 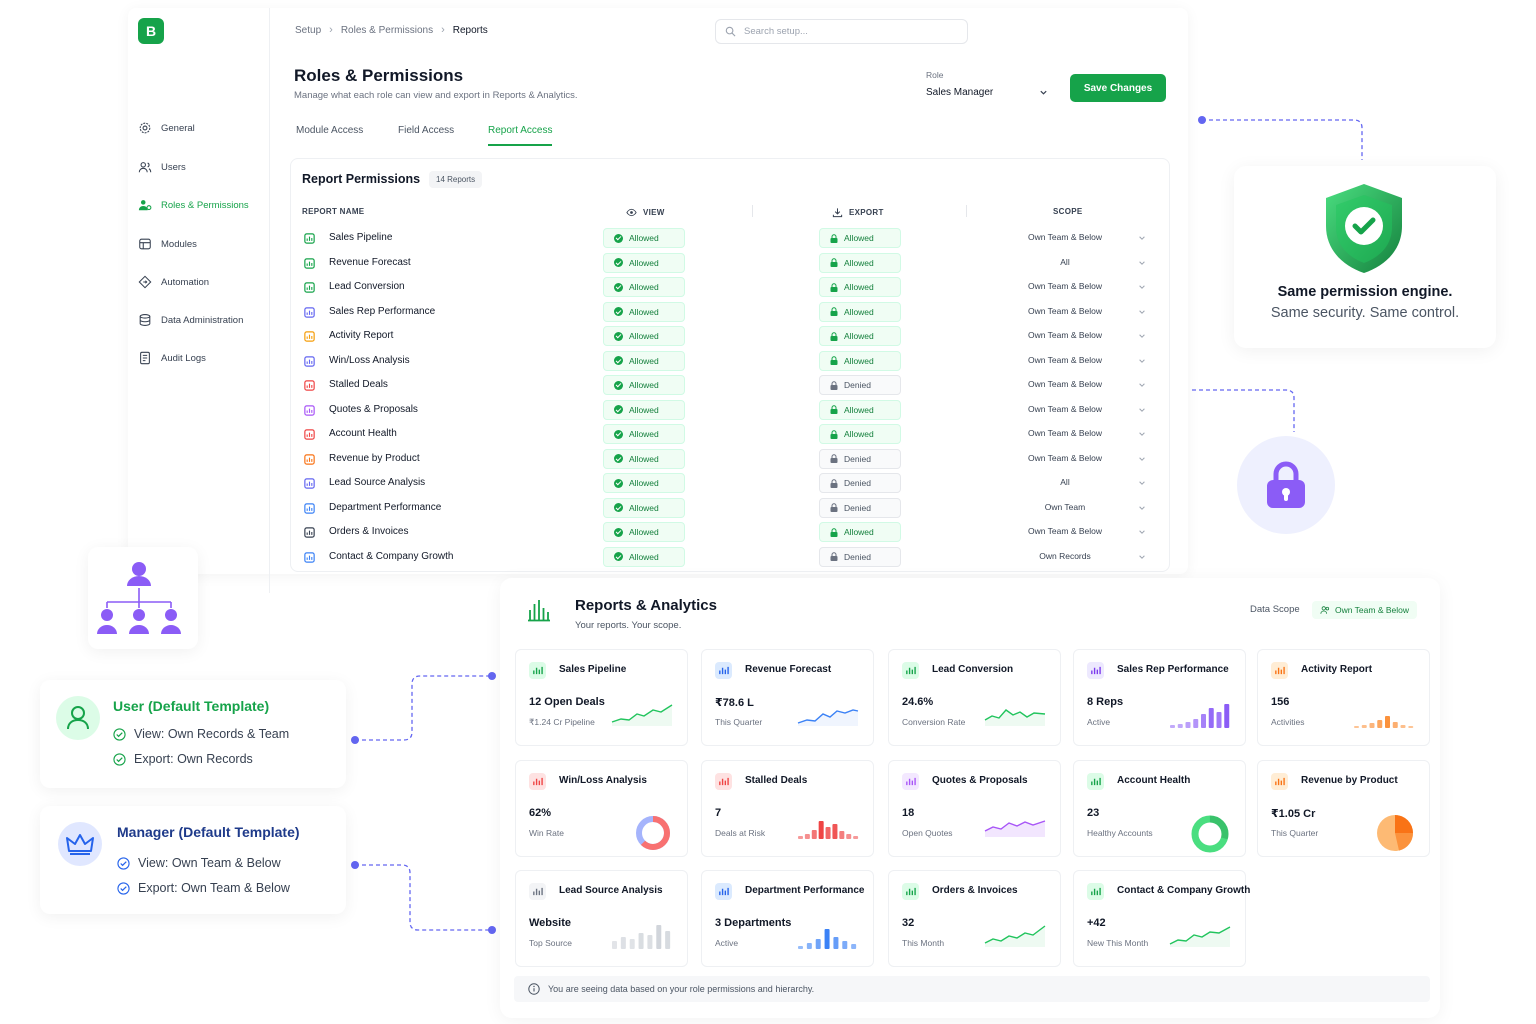 What do you see at coordinates (718, 813) in the screenshot?
I see `report-tile-value: 7` at bounding box center [718, 813].